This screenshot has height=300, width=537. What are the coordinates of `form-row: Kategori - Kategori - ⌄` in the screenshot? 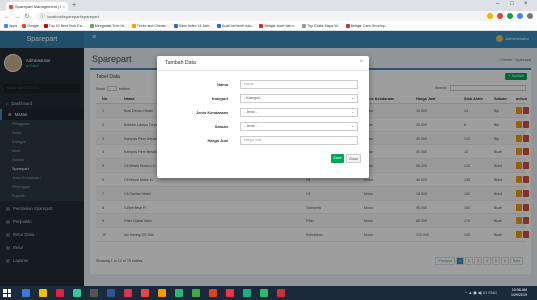 It's located at (263, 99).